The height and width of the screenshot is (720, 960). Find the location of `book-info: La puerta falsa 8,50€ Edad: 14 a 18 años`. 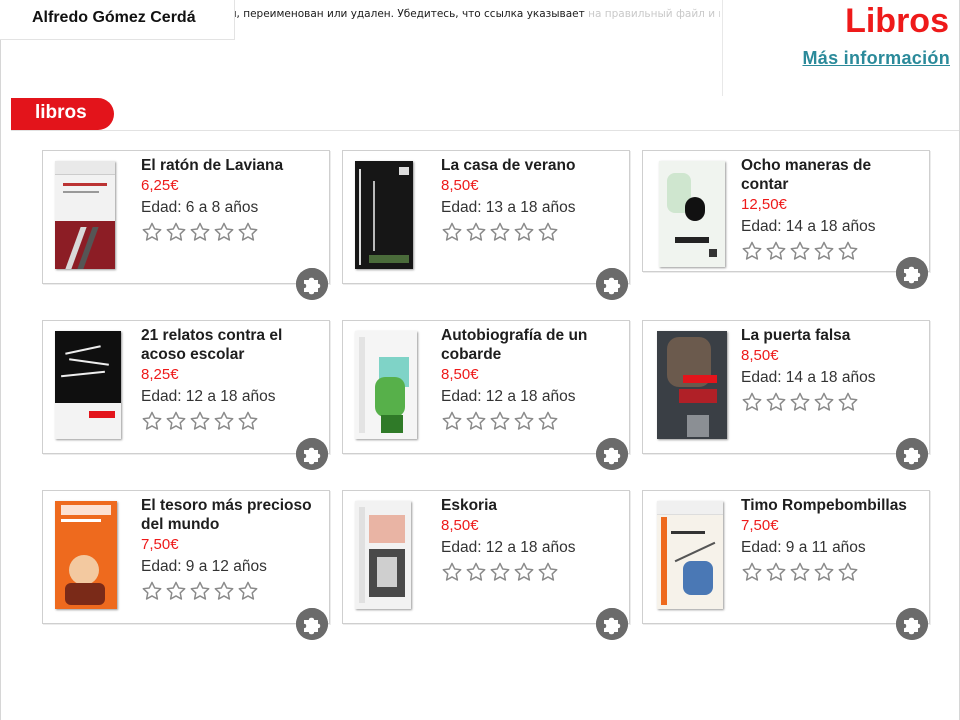

book-info: La puerta falsa 8,50€ Edad: 14 a 18 años is located at coordinates (831, 369).